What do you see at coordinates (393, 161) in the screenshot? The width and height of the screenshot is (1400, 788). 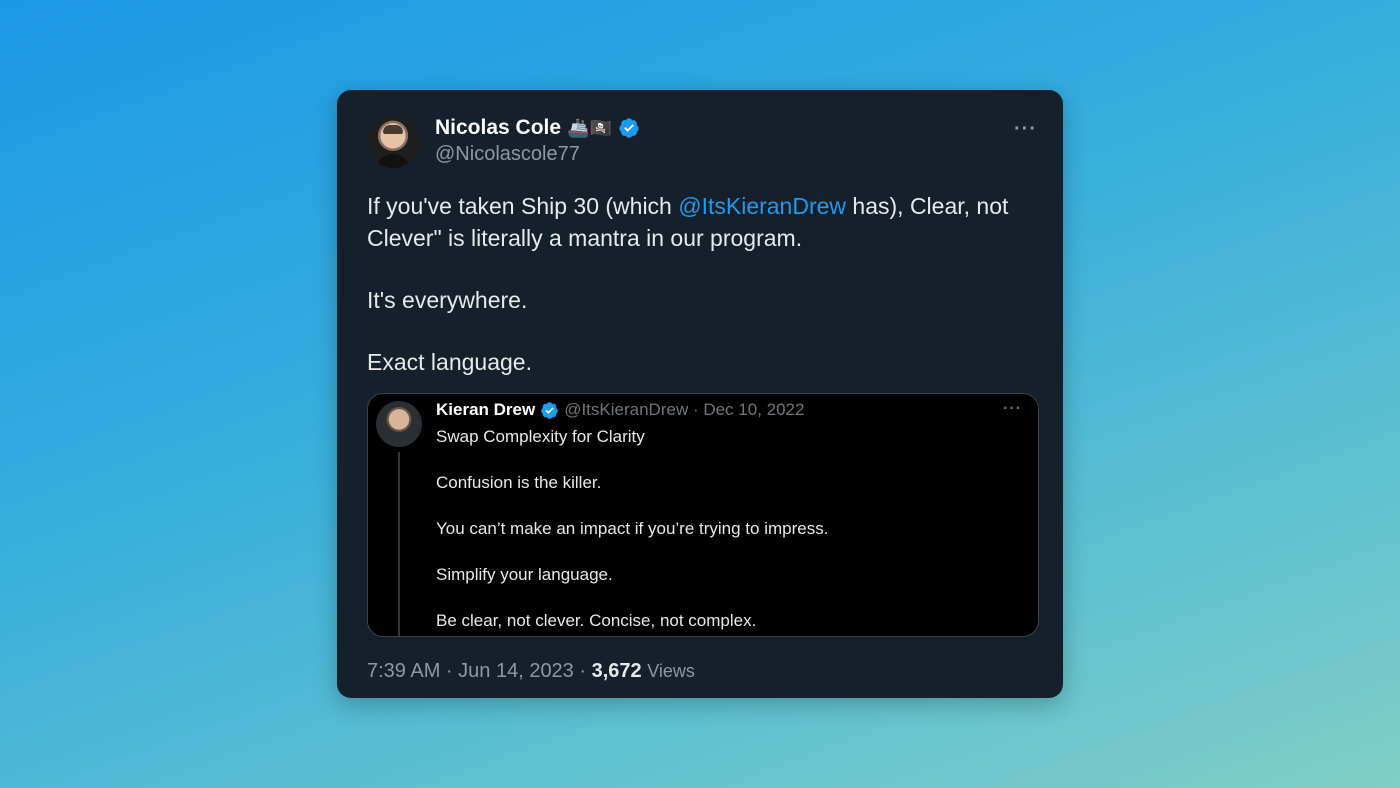 I see `avatar-shirt` at bounding box center [393, 161].